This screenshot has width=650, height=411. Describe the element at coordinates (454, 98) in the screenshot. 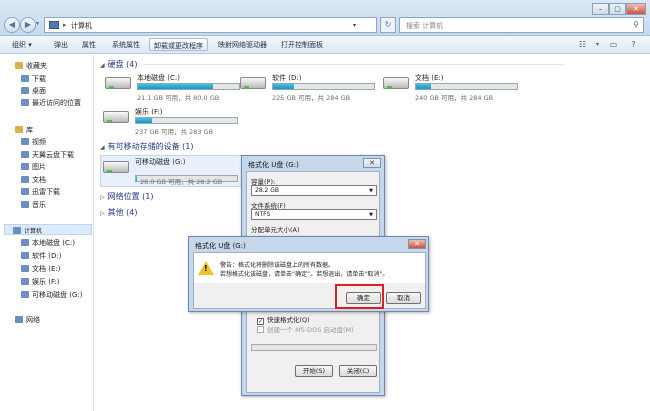

I see `drive-size: 240 GB 可用，共 284 GB` at that location.